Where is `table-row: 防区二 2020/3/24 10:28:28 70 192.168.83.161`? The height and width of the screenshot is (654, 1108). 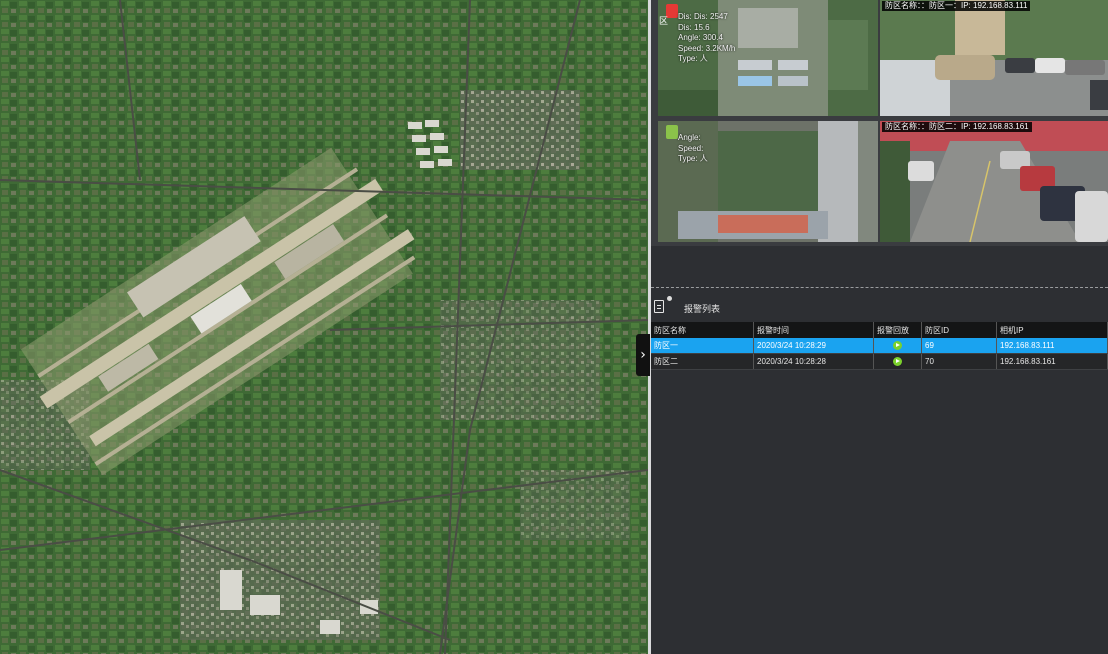
table-row: 防区二 2020/3/24 10:28:28 70 192.168.83.161 is located at coordinates (879, 361).